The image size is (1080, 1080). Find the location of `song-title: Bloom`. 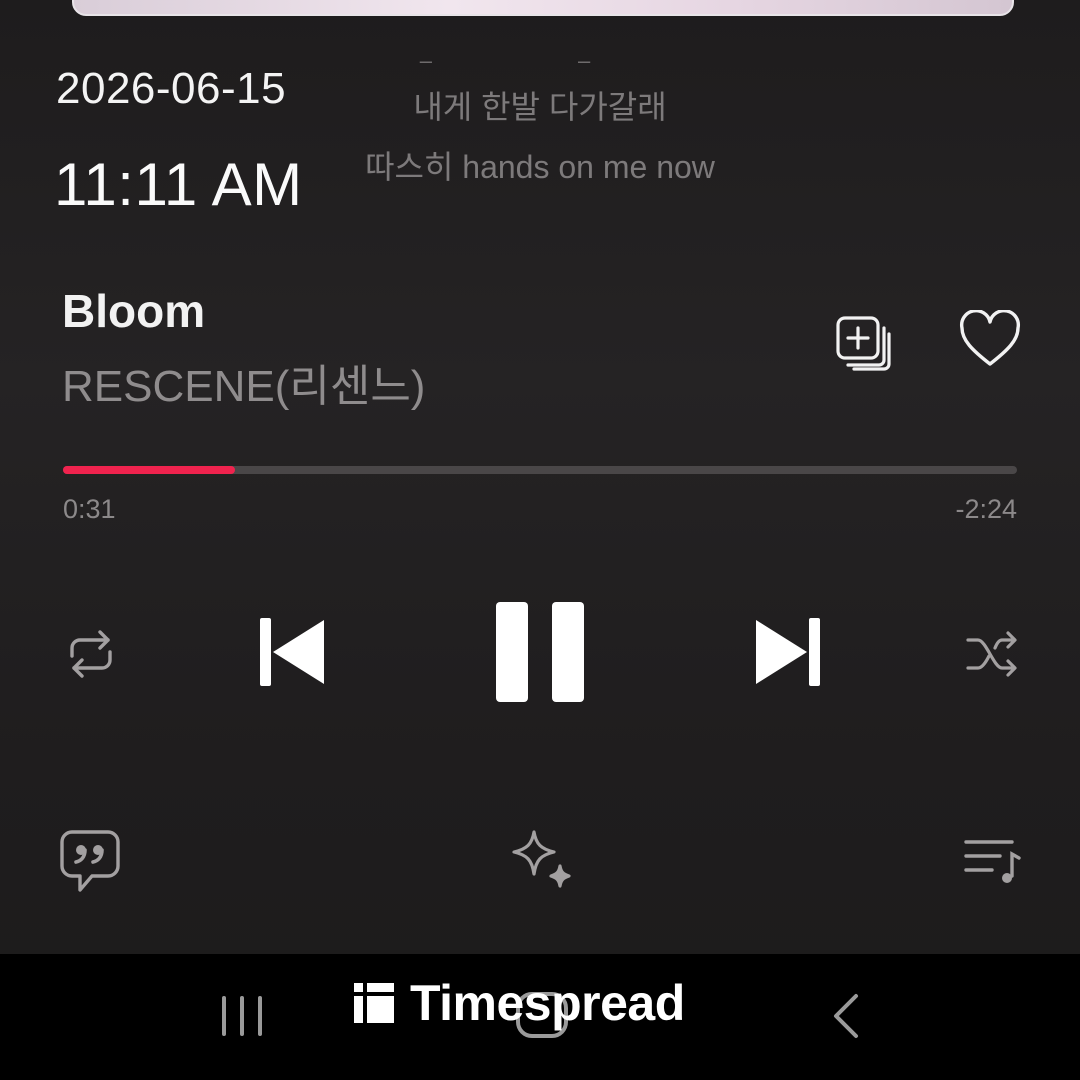

song-title: Bloom is located at coordinates (134, 311).